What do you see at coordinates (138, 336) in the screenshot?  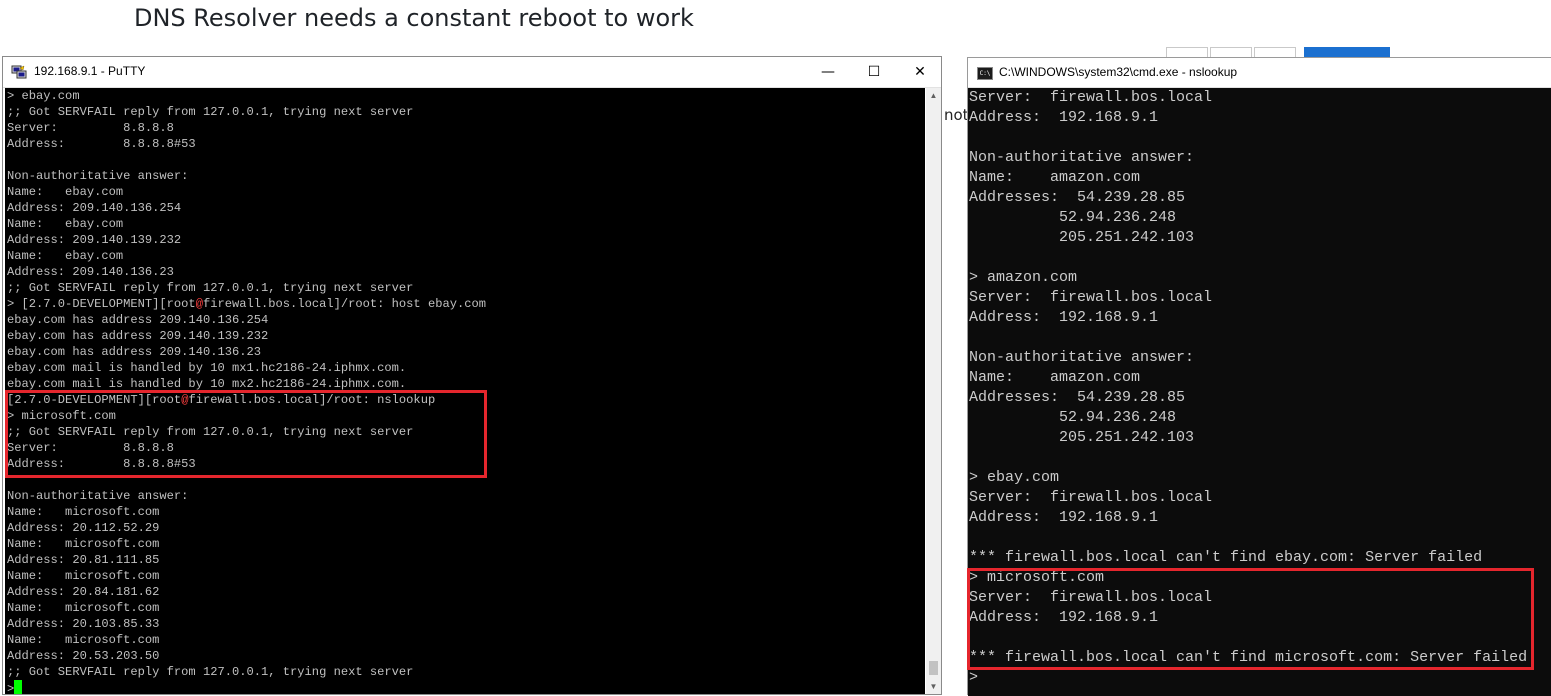 I see `putty-line: ebay.com has address 209.140.139.232` at bounding box center [138, 336].